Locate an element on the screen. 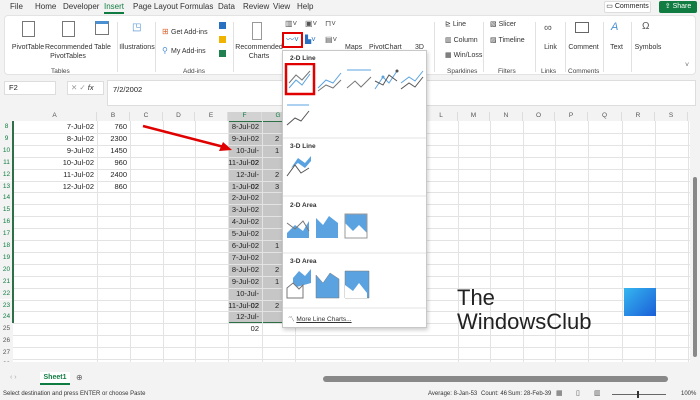 The width and height of the screenshot is (700, 400). 3d-100-stacked-area-option is located at coordinates (357, 284).